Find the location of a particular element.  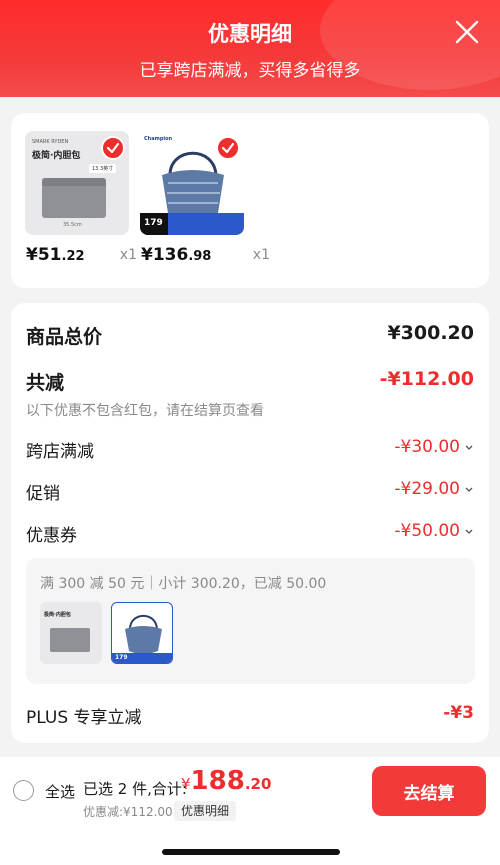

total-amount: ¥188.20 is located at coordinates (226, 781).